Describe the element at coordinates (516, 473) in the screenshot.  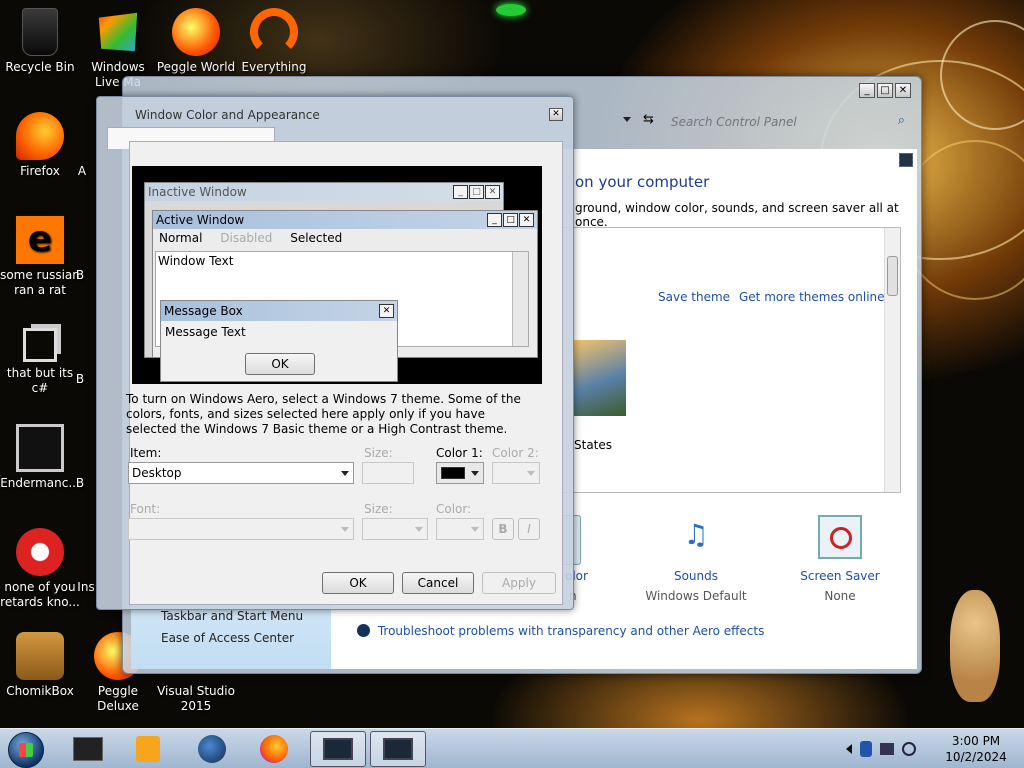
I see `color2-picker` at that location.